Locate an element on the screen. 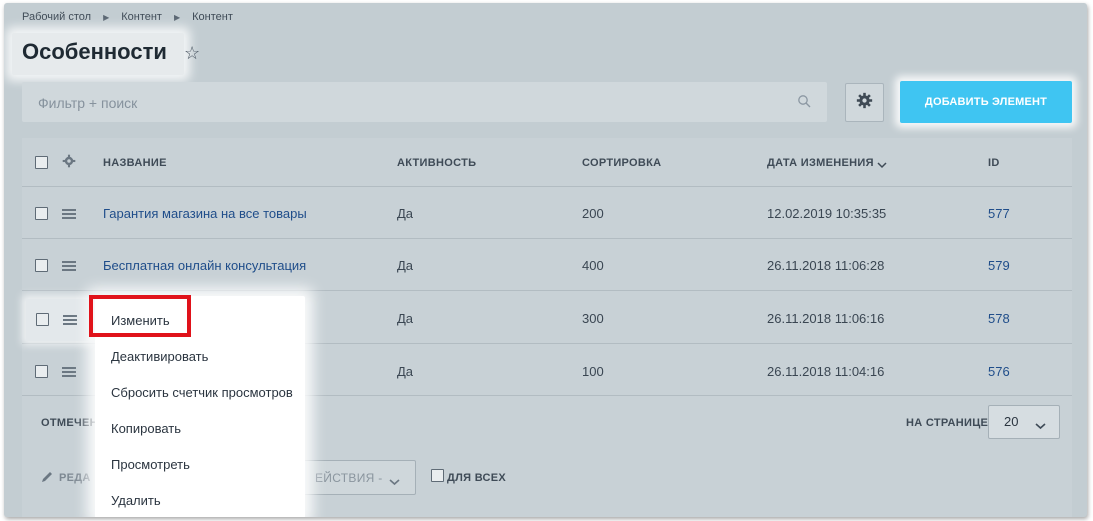 The height and width of the screenshot is (521, 1093). for-all-checkbox is located at coordinates (437, 475).